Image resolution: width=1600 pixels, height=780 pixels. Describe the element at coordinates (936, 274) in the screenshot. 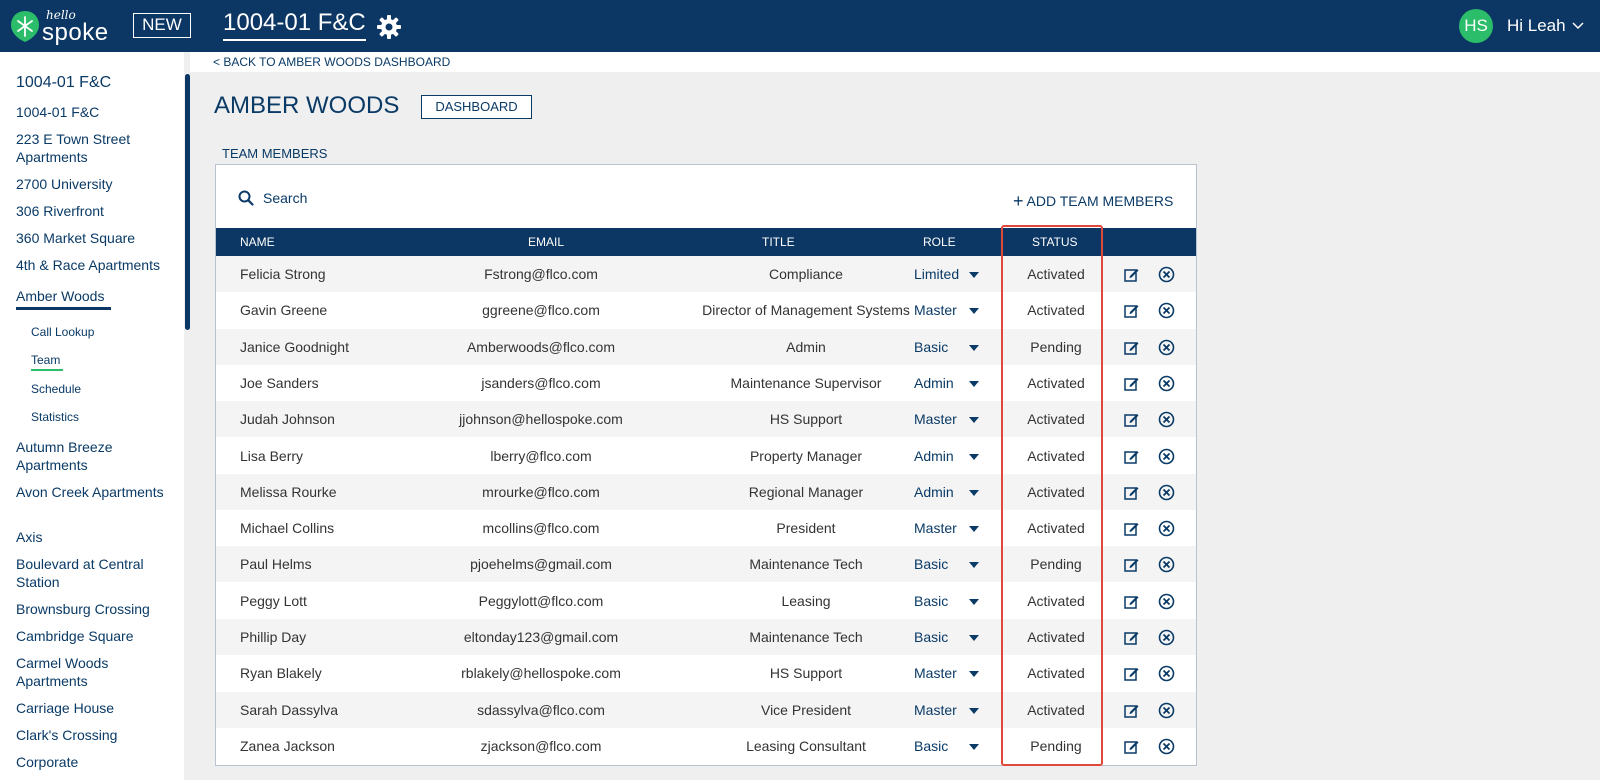

I see `role-select: Limited` at that location.